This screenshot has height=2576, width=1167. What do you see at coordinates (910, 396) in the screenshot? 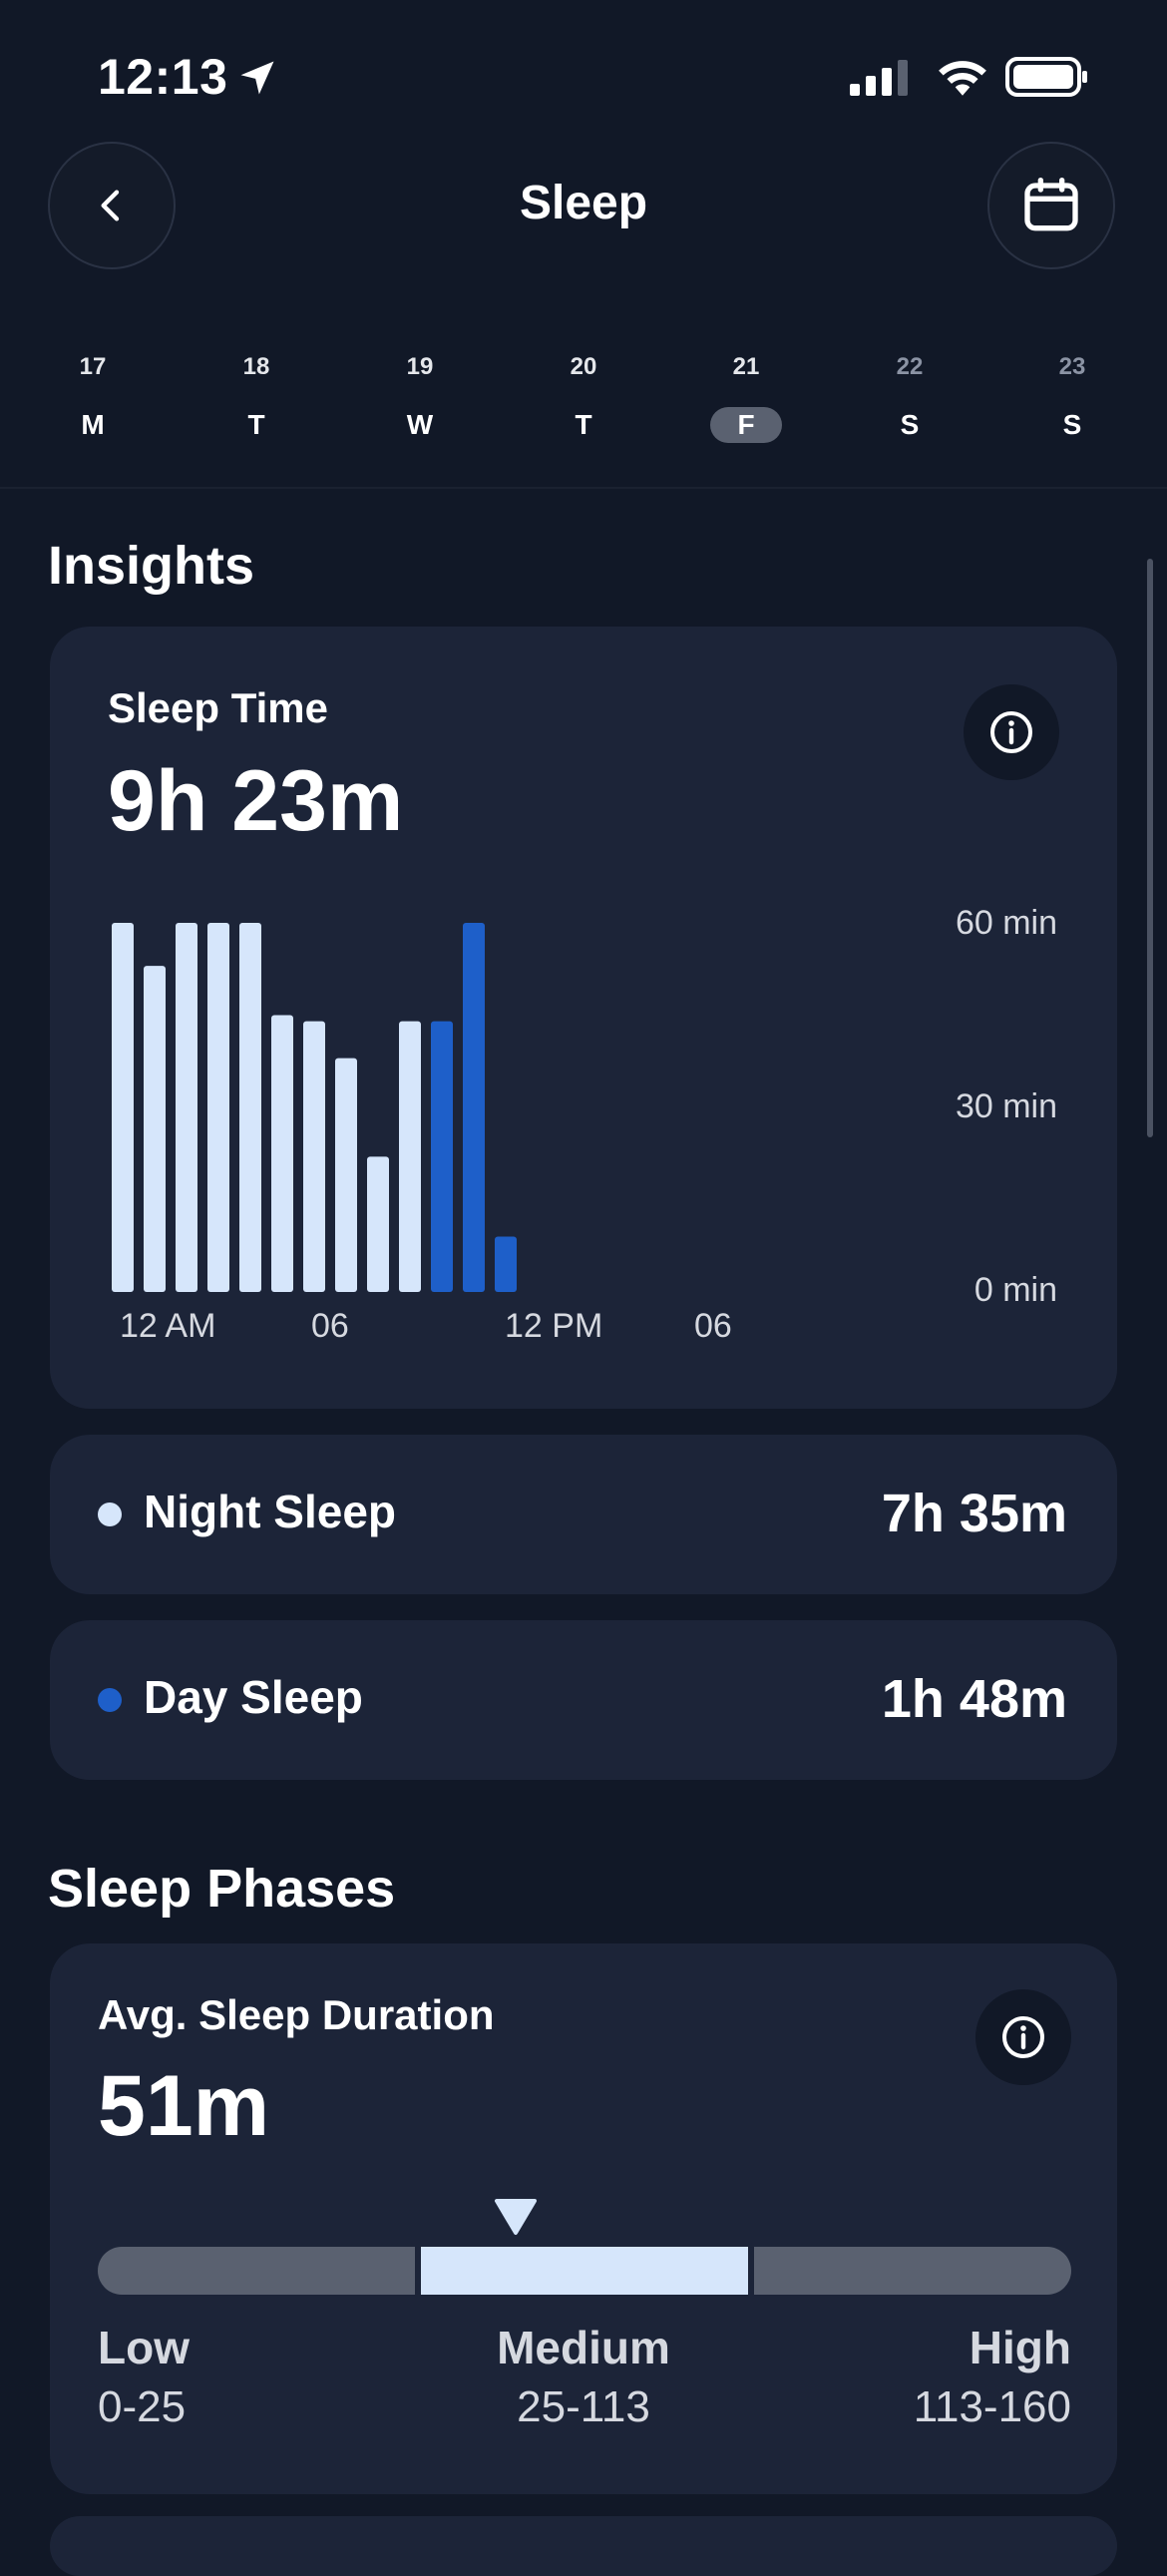
I see `day-22: 22 S` at bounding box center [910, 396].